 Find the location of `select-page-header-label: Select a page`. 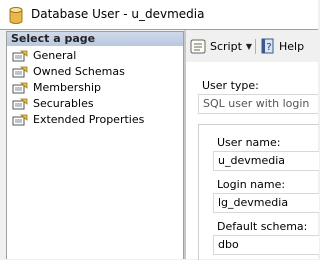

select-page-header-label: Select a page is located at coordinates (53, 38).